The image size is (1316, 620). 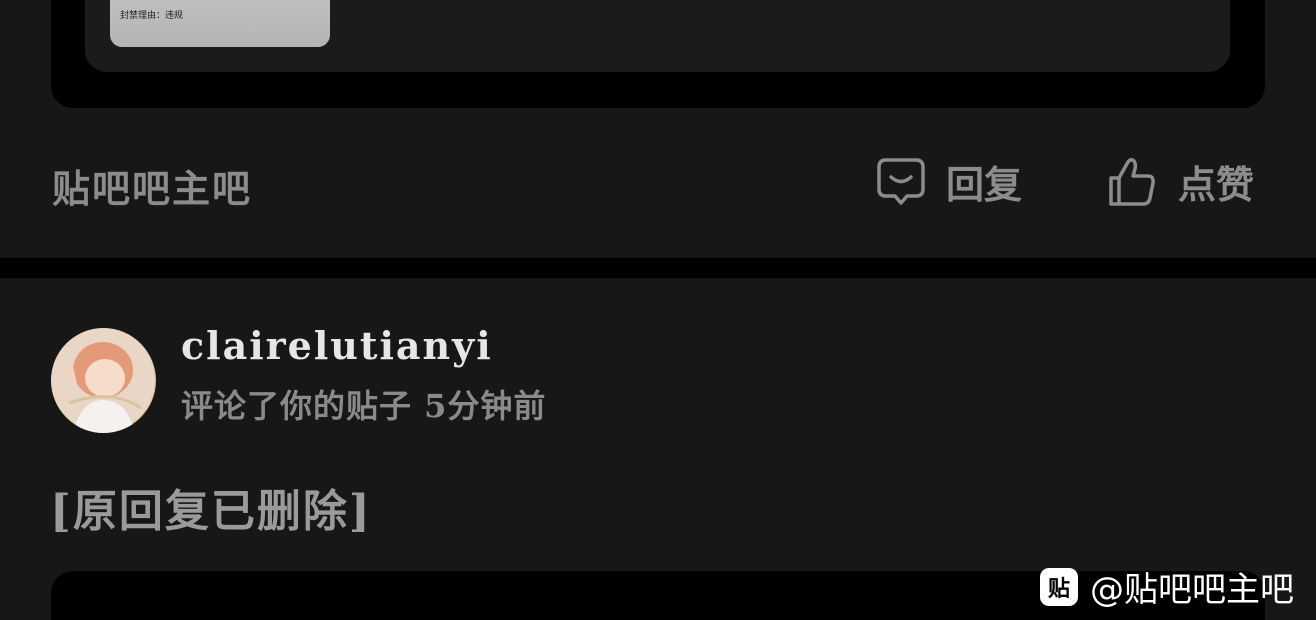 What do you see at coordinates (1216, 184) in the screenshot?
I see `like-label: 点赞` at bounding box center [1216, 184].